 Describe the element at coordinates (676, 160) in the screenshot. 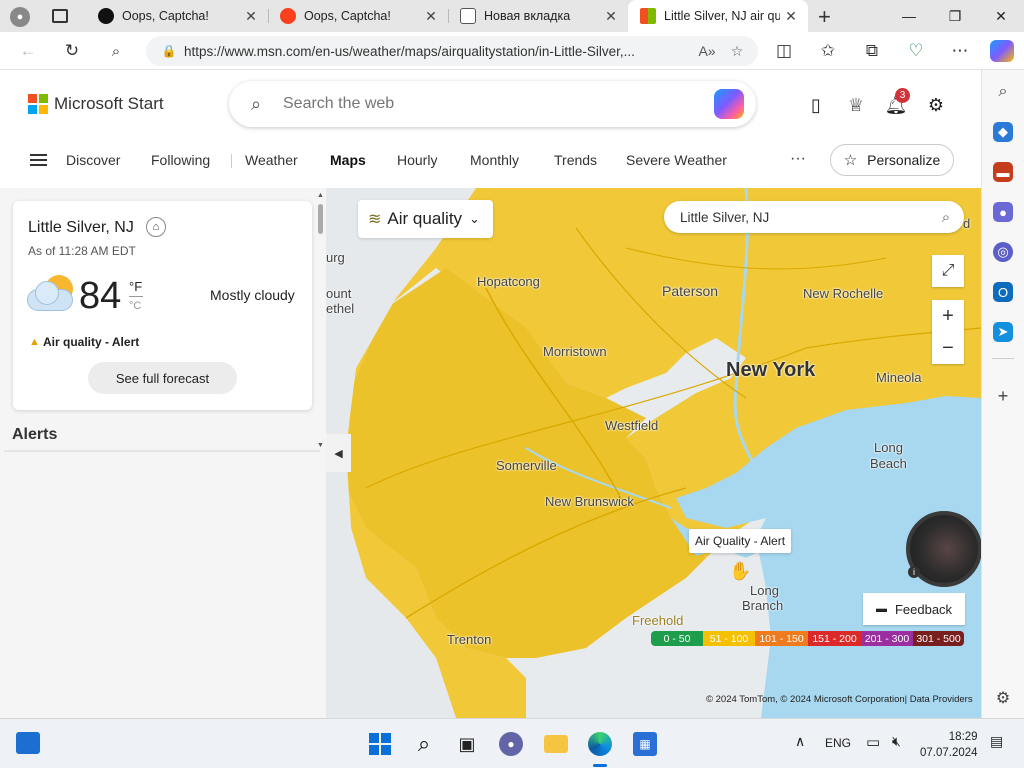

I see `nav-severe-weather: Severe Weather` at that location.